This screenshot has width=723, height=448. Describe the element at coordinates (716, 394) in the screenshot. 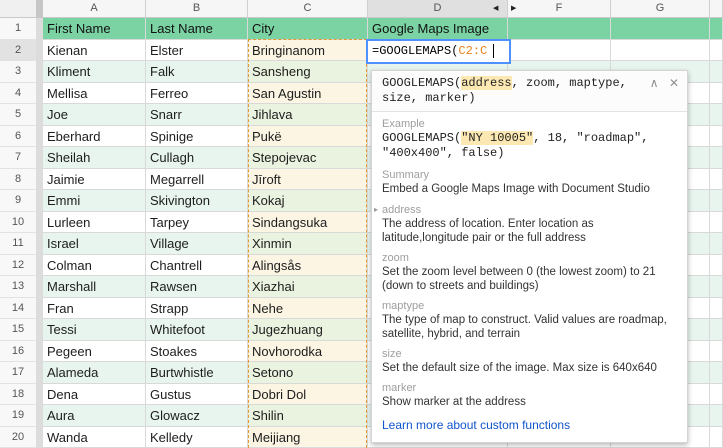

I see `cell-H18` at that location.